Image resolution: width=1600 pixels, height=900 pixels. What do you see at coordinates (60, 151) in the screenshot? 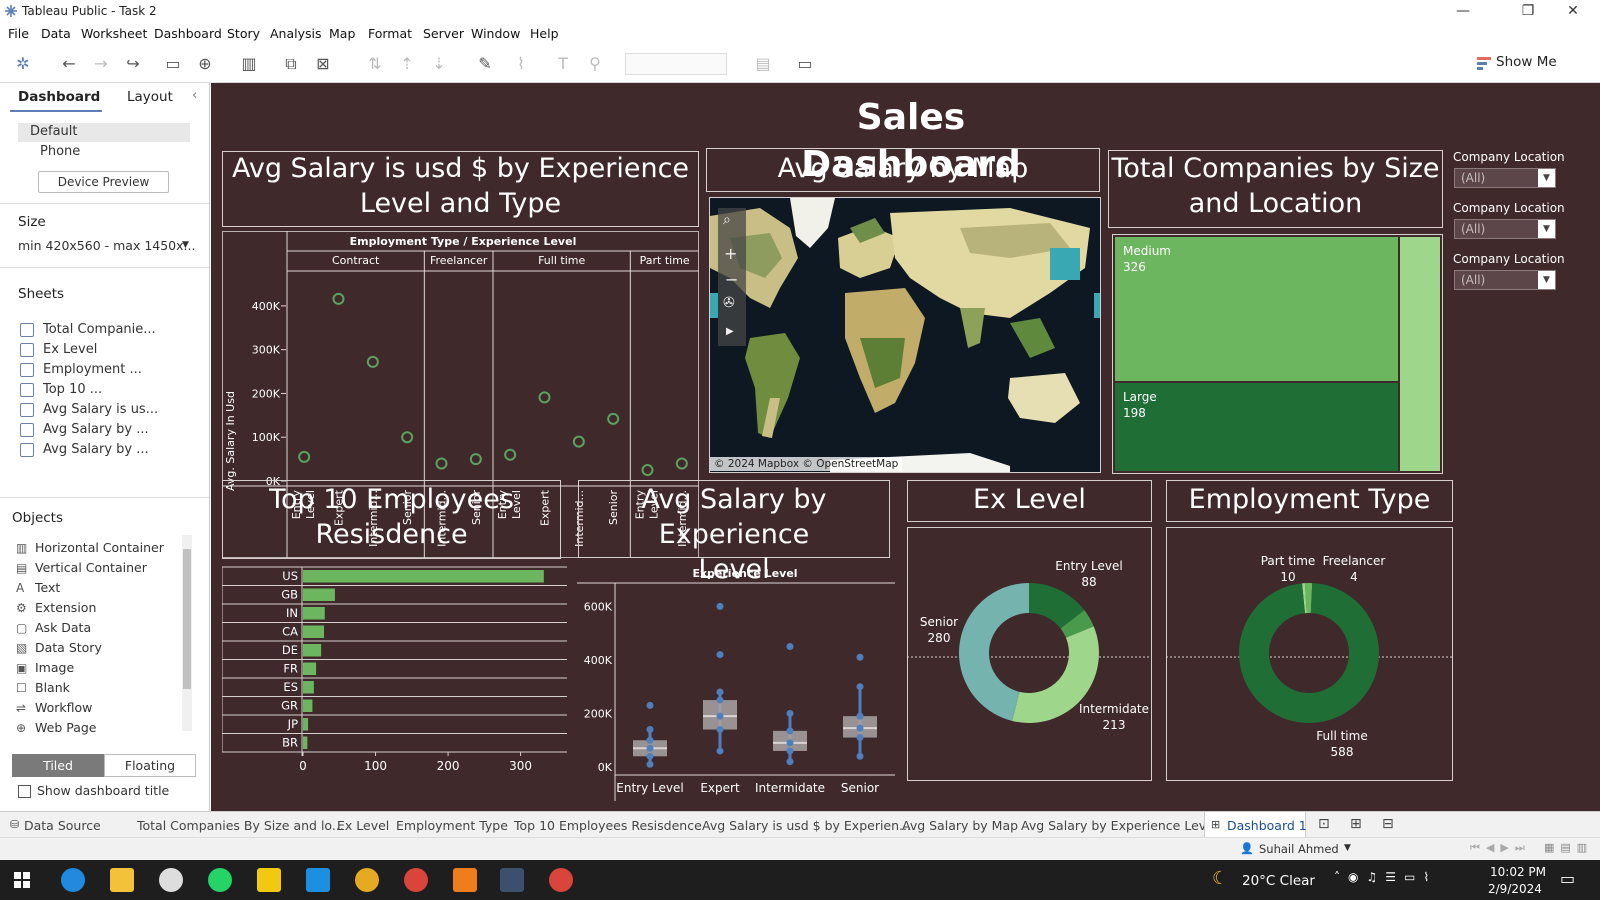
I see `device-phone: Phone` at bounding box center [60, 151].